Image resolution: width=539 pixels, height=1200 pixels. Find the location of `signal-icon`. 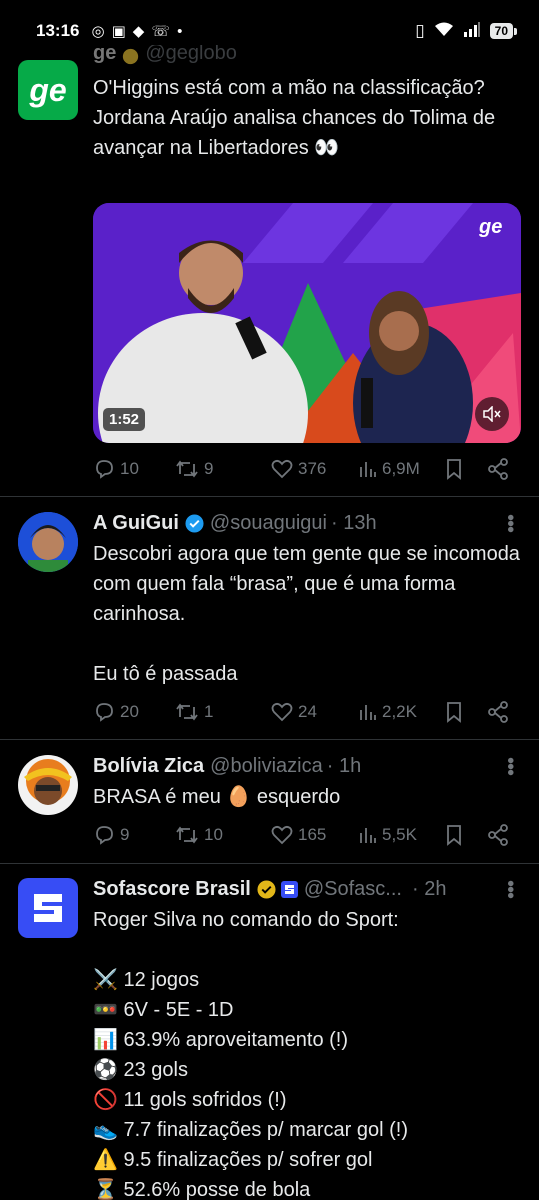

signal-icon is located at coordinates (472, 31).